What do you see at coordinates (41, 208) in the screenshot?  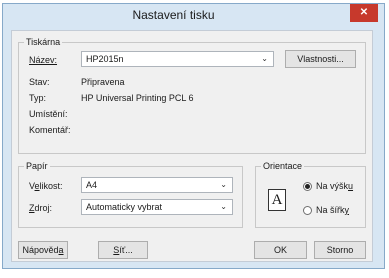 I see `paper-source-label: Zdroj:` at bounding box center [41, 208].